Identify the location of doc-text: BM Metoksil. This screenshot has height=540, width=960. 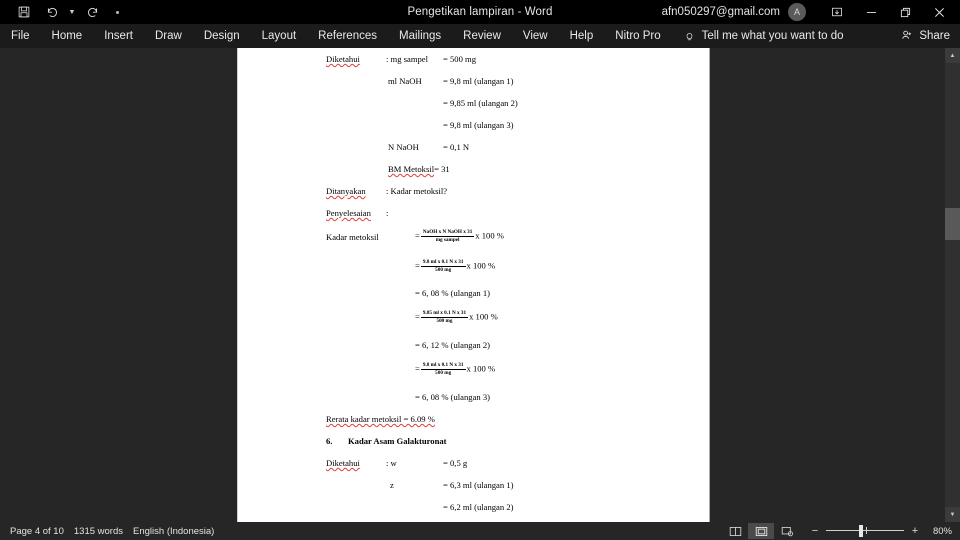
(411, 169).